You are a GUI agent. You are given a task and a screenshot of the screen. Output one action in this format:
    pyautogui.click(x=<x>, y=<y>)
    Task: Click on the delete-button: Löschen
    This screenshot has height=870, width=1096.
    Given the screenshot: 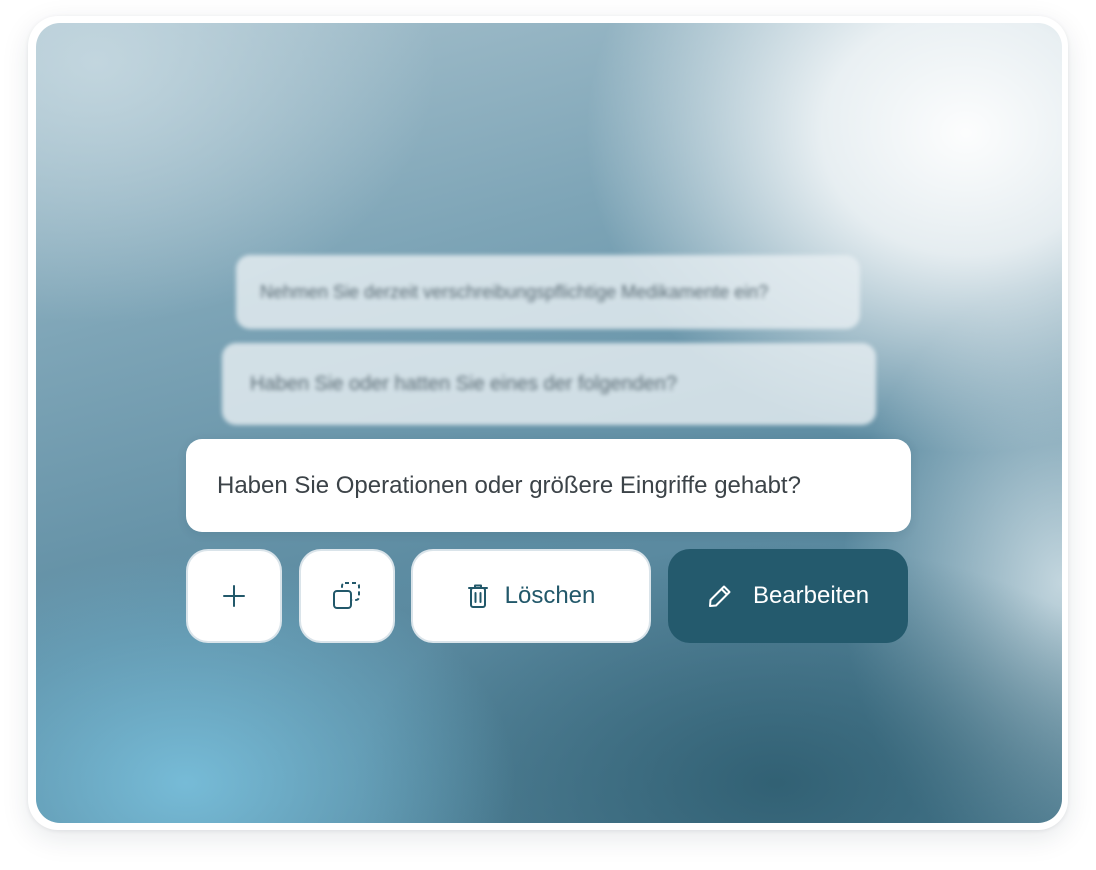 What is the action you would take?
    pyautogui.click(x=531, y=596)
    